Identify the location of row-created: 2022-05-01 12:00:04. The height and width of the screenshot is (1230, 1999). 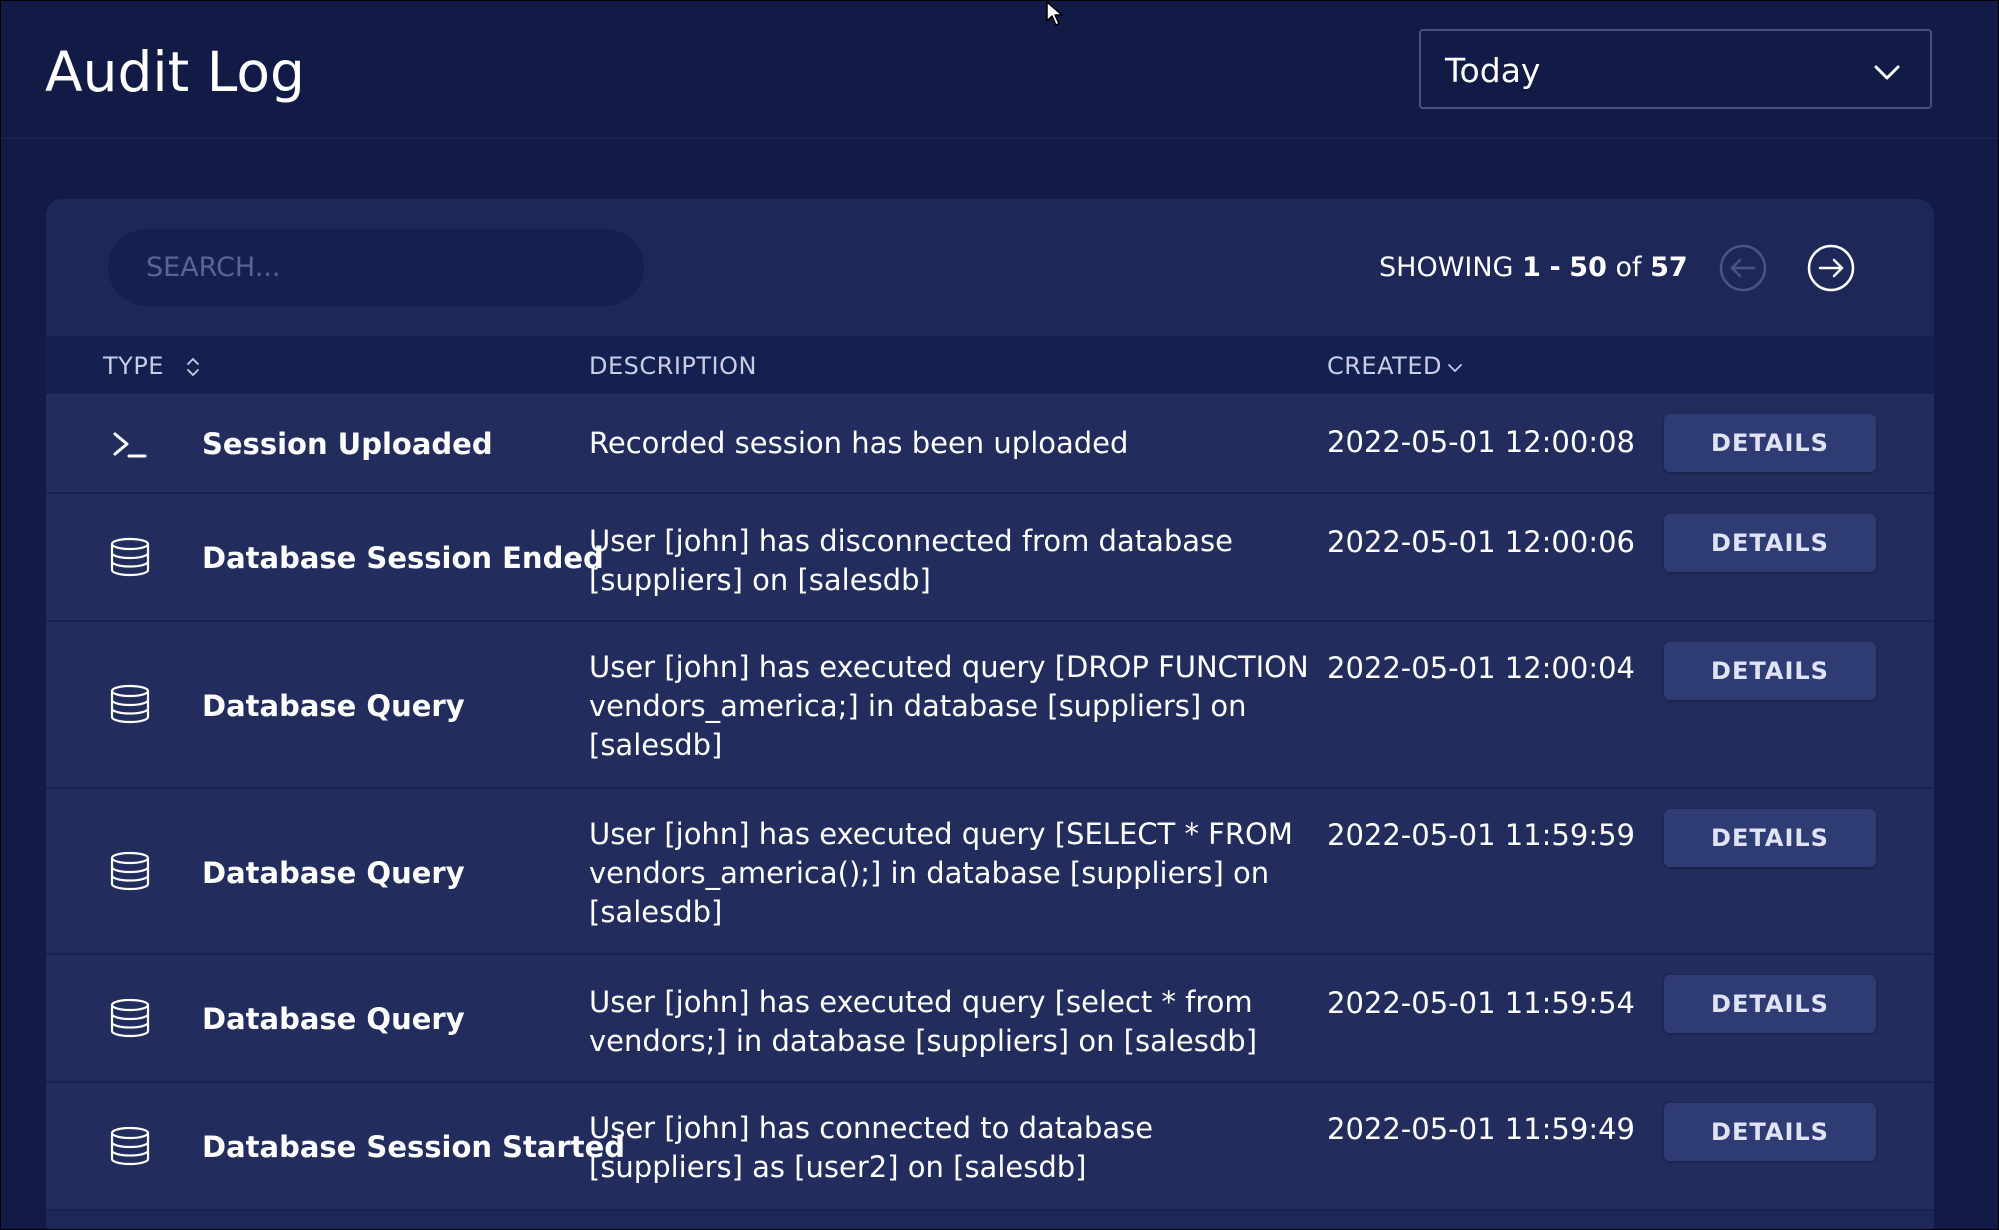
(1481, 668).